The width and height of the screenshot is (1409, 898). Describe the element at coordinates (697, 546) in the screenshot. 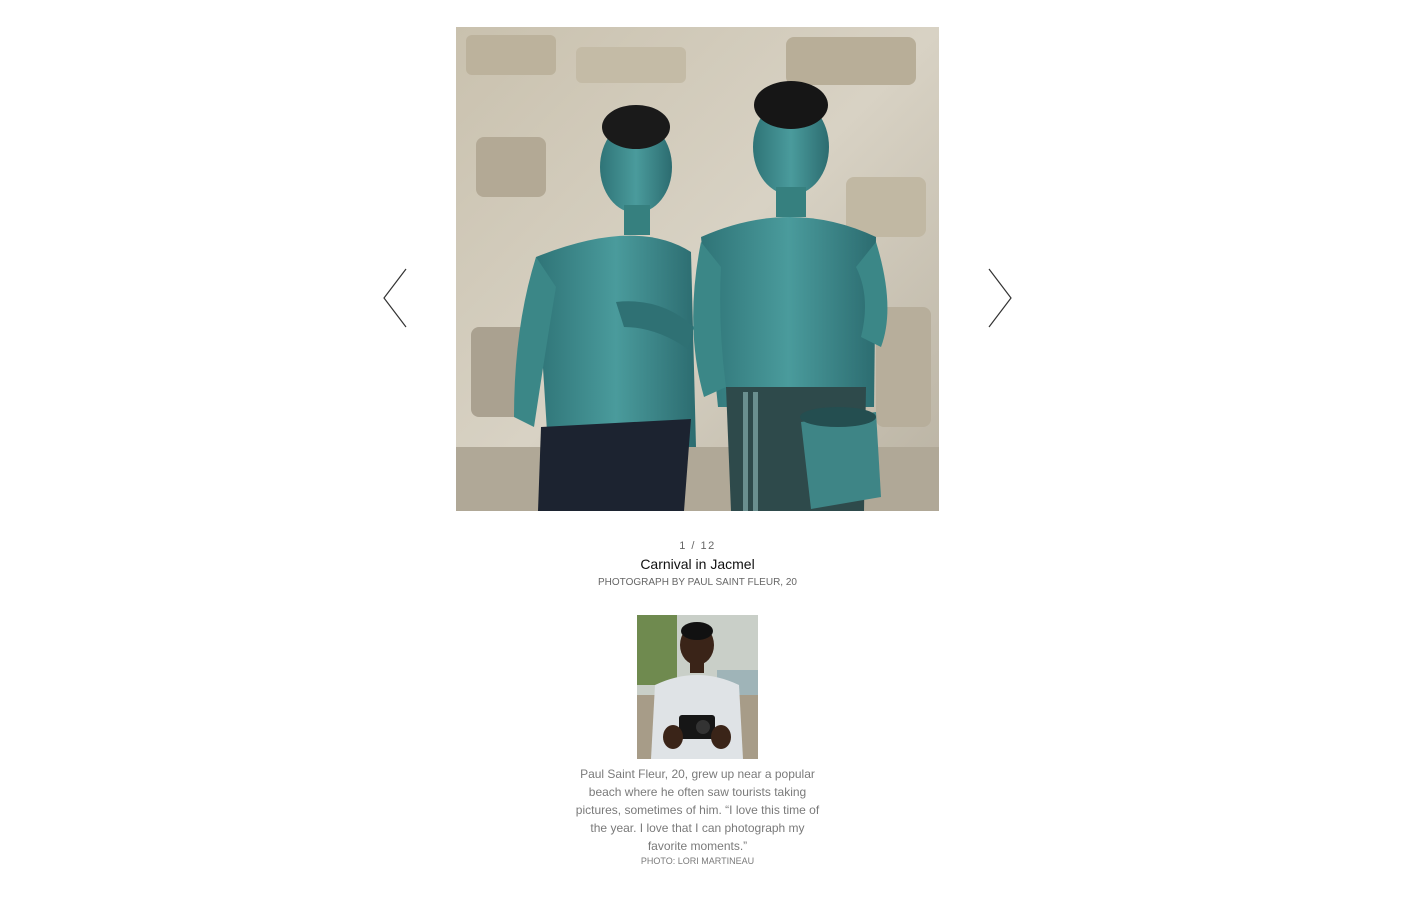

I see `slide-counter: 1 / 12` at that location.